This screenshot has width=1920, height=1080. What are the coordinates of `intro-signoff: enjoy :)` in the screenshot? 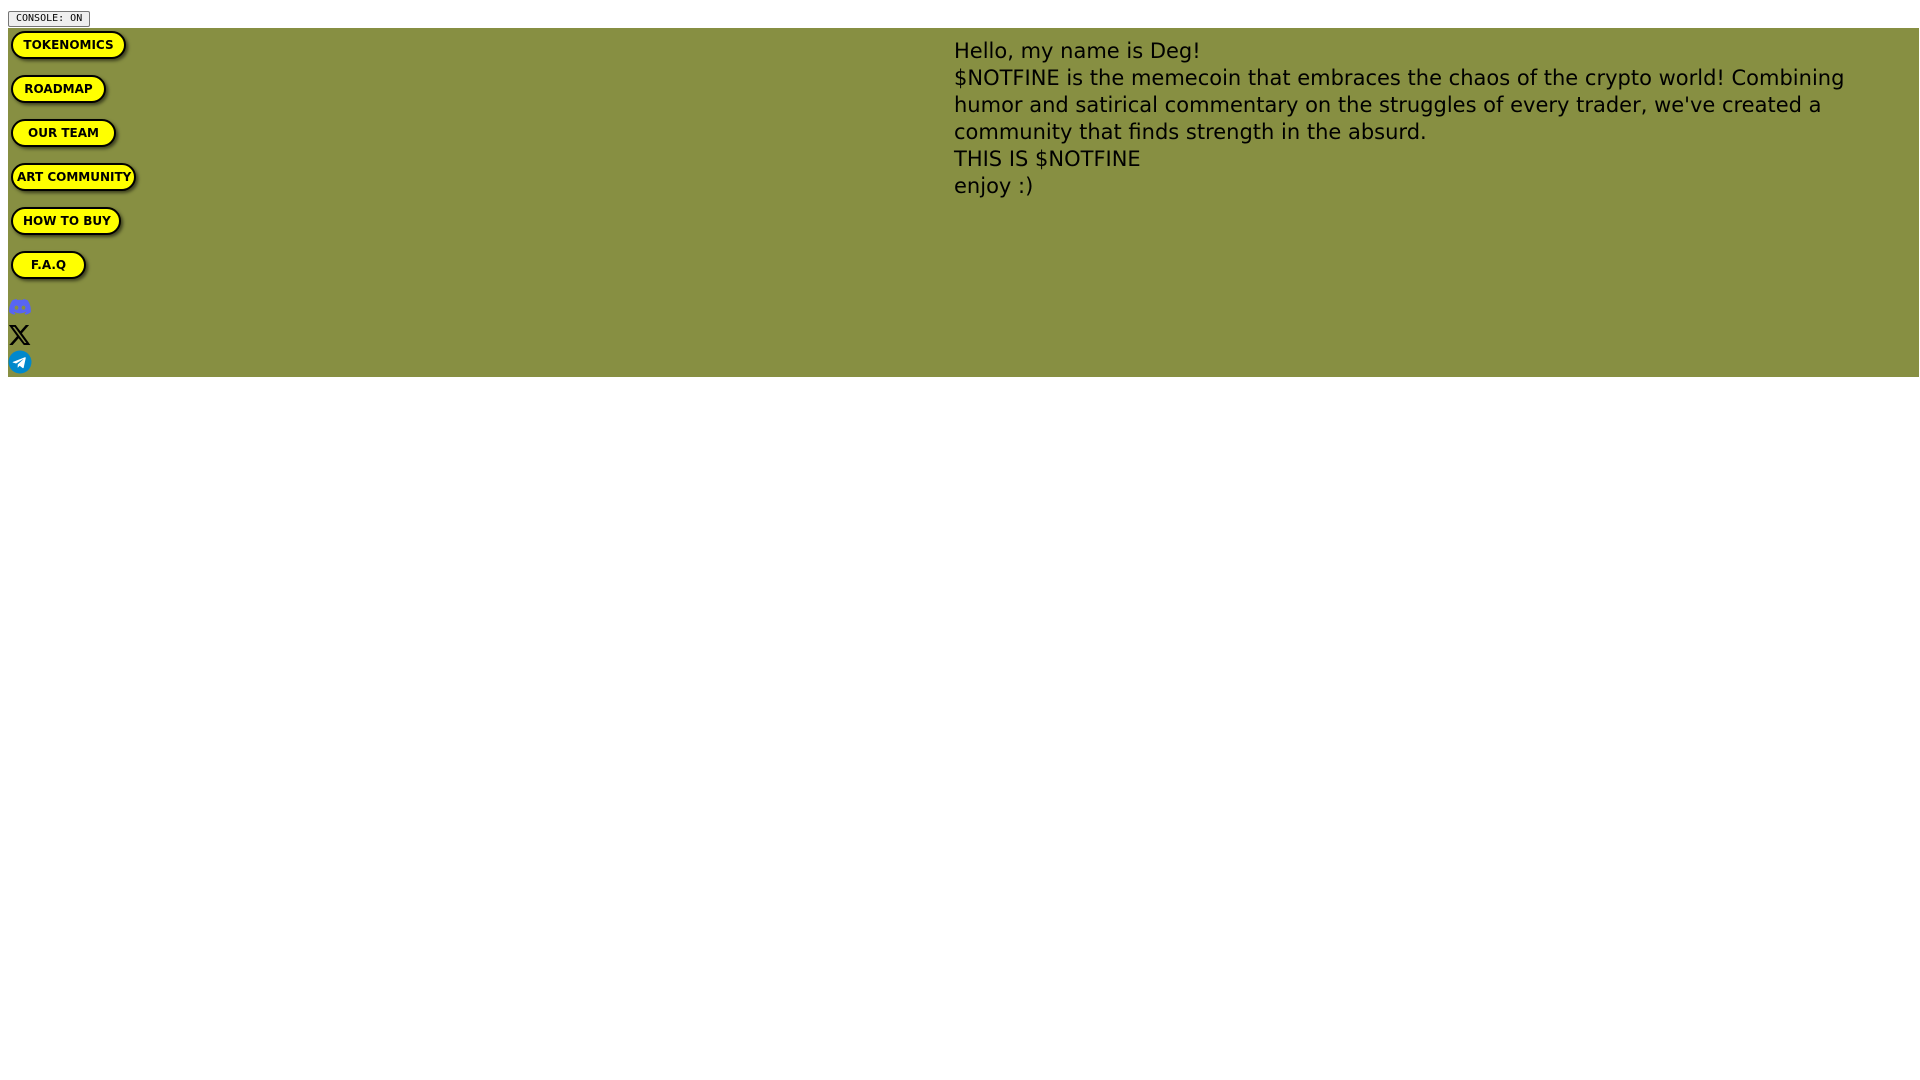 It's located at (994, 186).